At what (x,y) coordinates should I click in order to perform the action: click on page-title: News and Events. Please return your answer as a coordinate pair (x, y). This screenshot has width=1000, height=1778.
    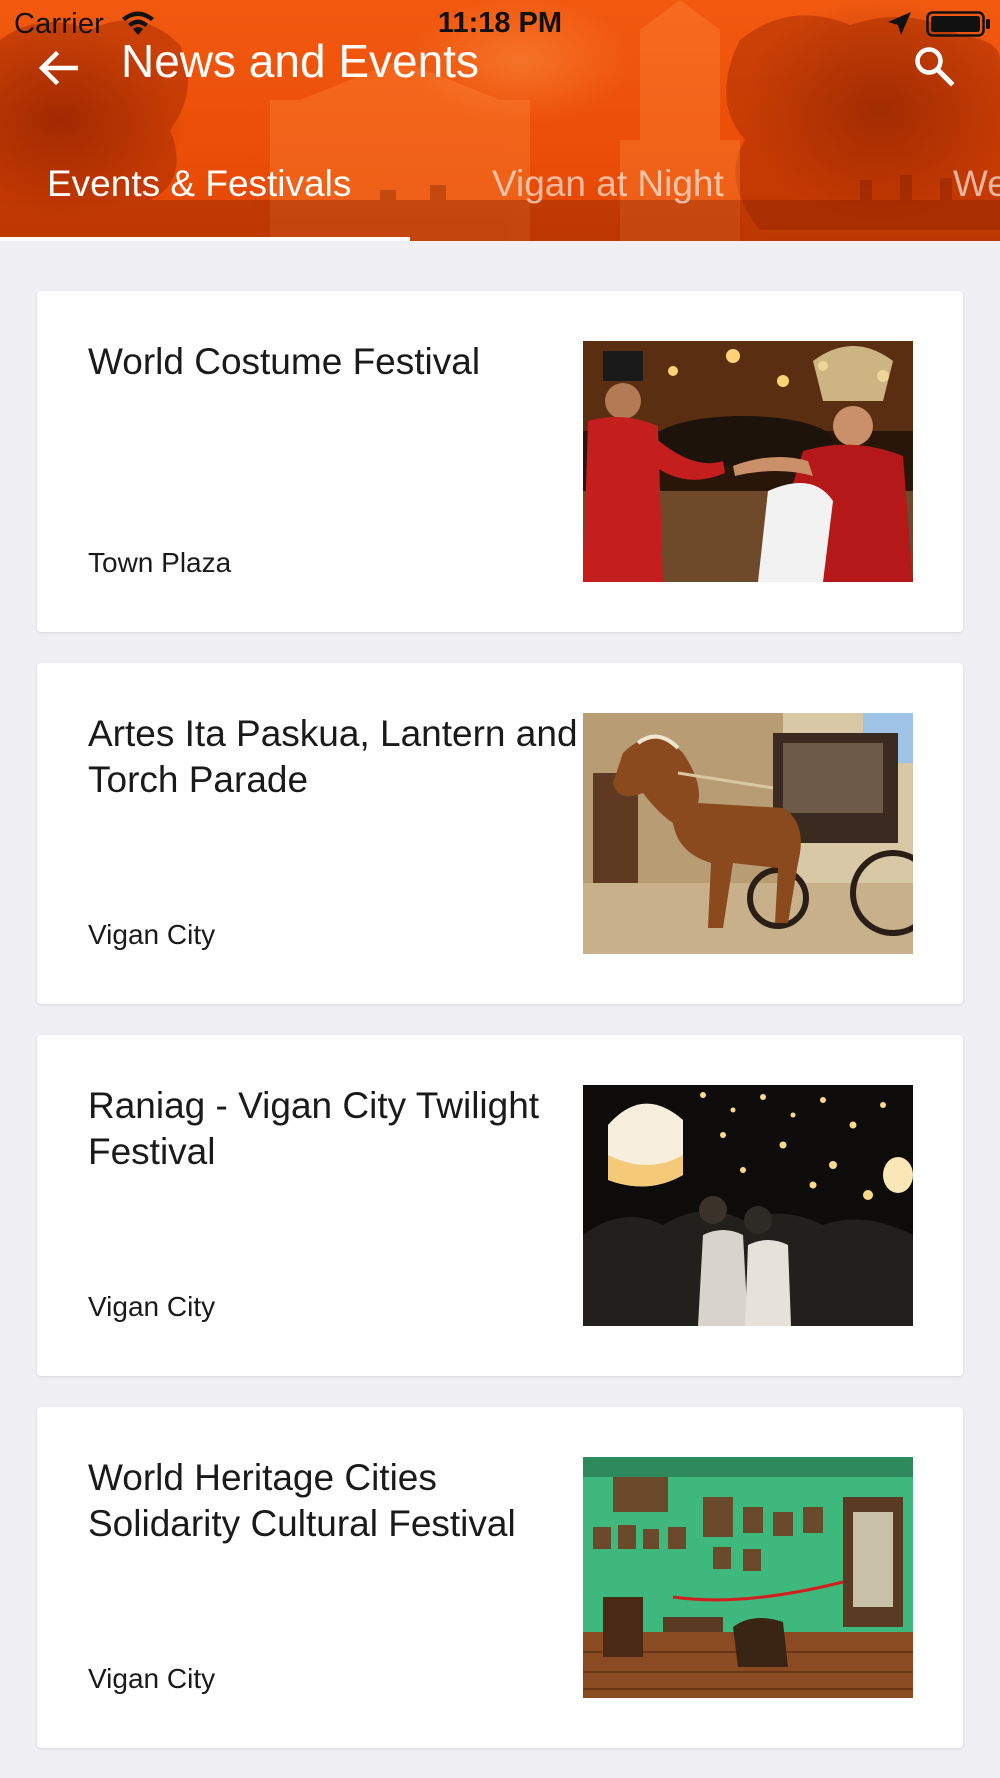
    Looking at the image, I should click on (300, 61).